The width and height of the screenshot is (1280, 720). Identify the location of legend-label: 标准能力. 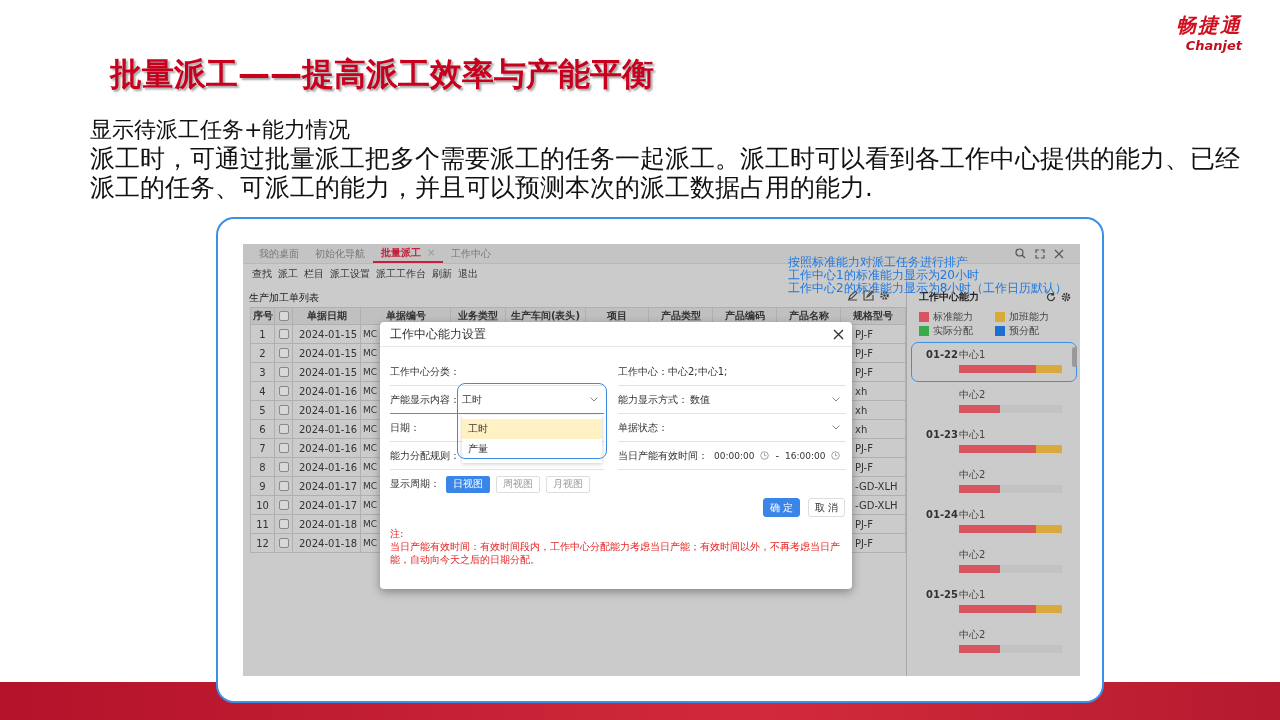
(953, 317).